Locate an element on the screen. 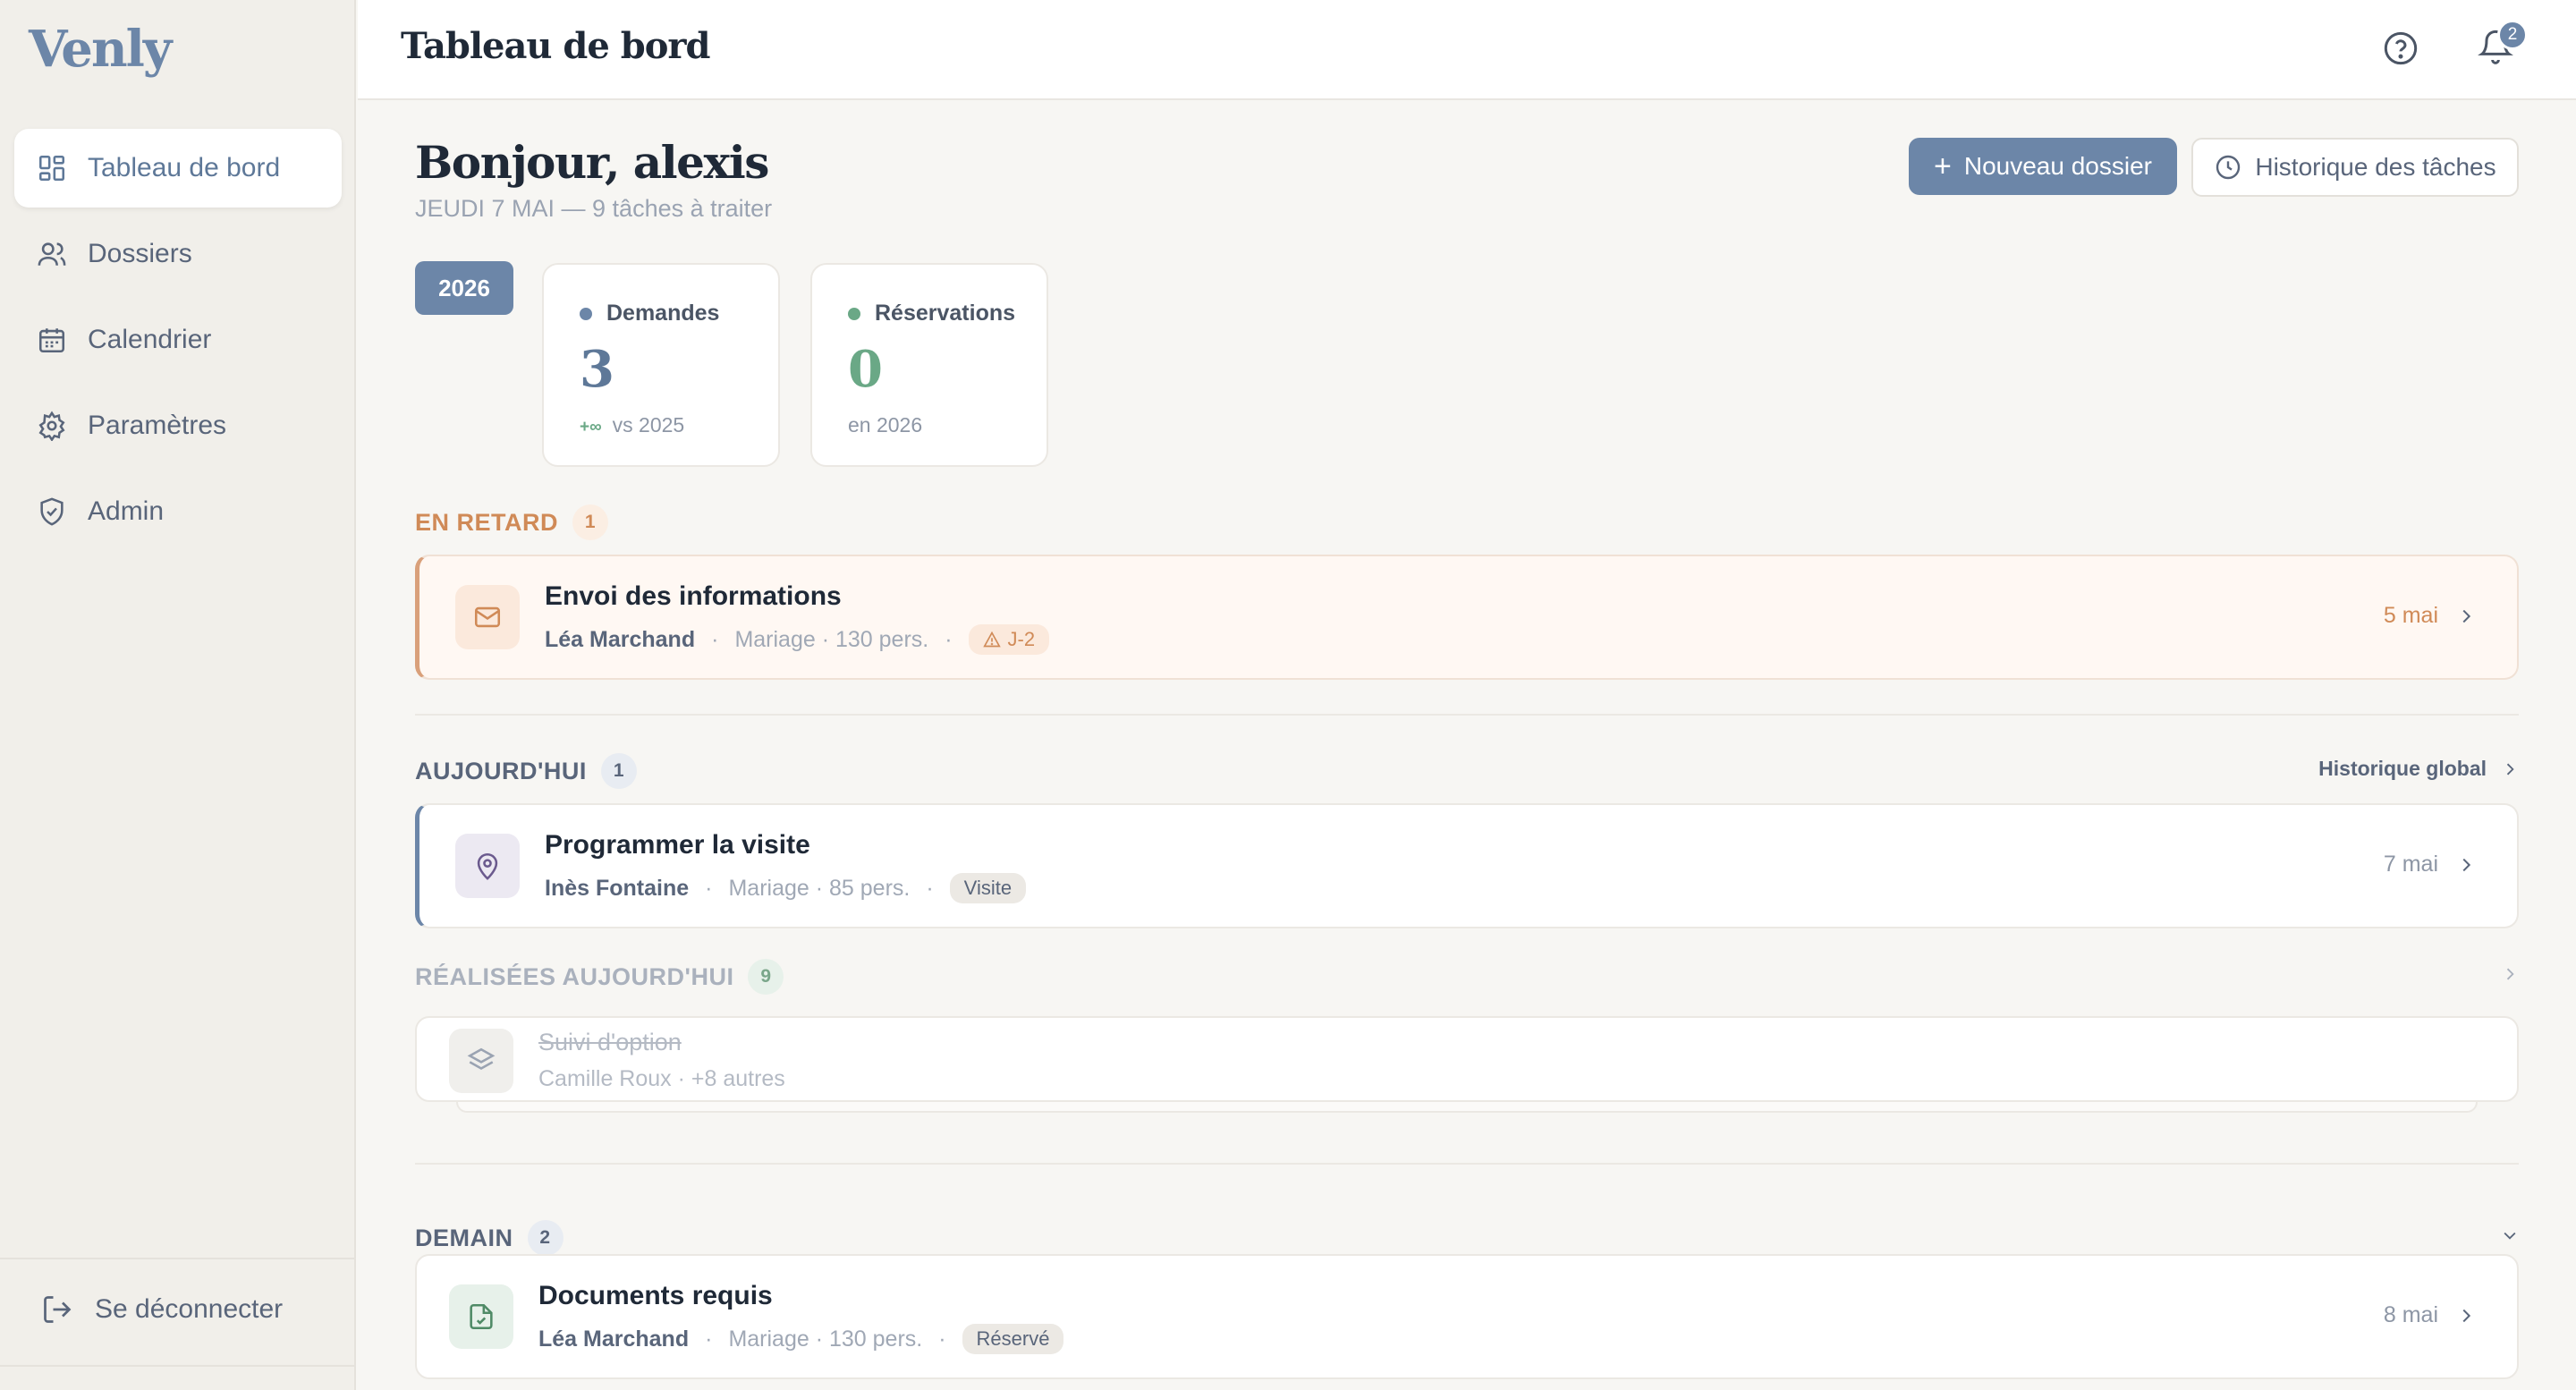 The width and height of the screenshot is (2576, 1390). section-count: 2 is located at coordinates (545, 1238).